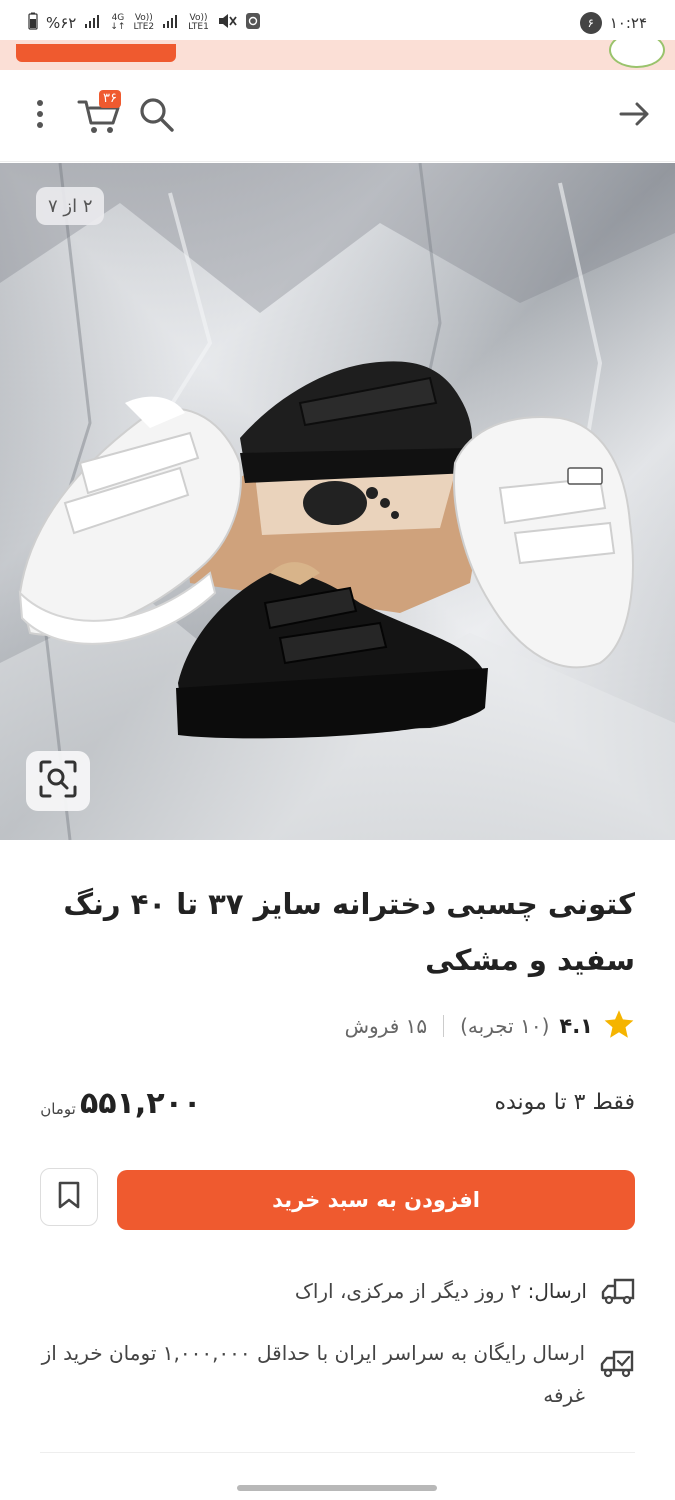 The image size is (675, 1500). I want to click on promo-banner, so click(337, 55).